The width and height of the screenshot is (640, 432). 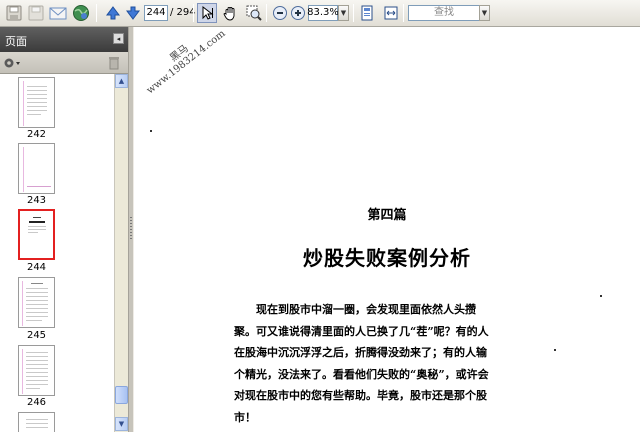 I want to click on globe-icon, so click(x=81, y=13).